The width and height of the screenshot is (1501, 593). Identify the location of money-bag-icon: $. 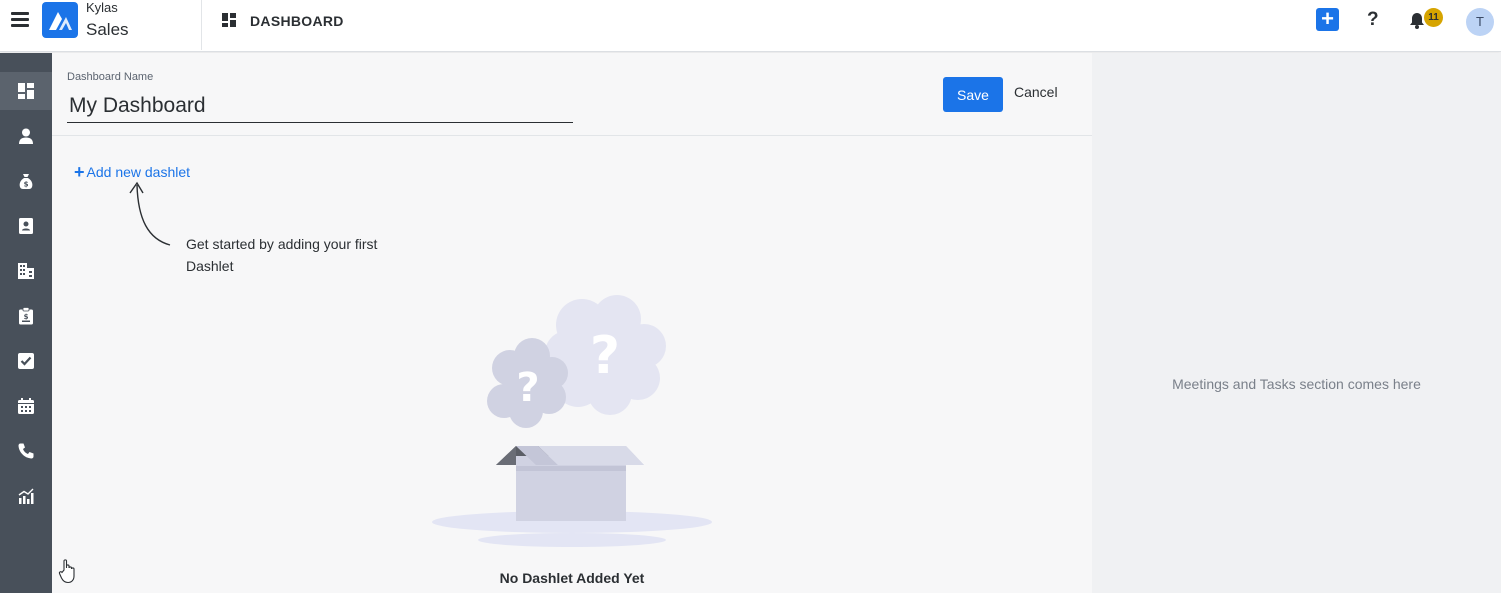
(26, 181).